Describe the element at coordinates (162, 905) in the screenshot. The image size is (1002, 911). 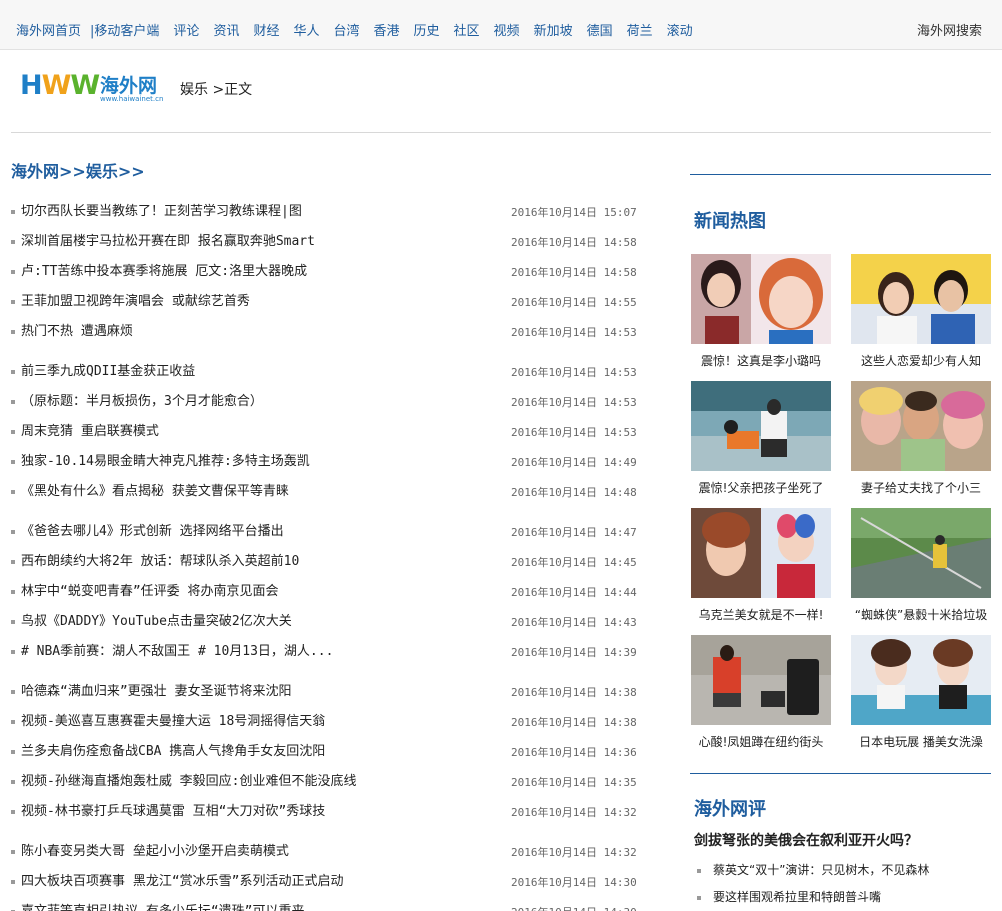
I see `news-title-link: 嘉文菲等直相引热议 有多少乐坛“遗珠”可以重来` at that location.